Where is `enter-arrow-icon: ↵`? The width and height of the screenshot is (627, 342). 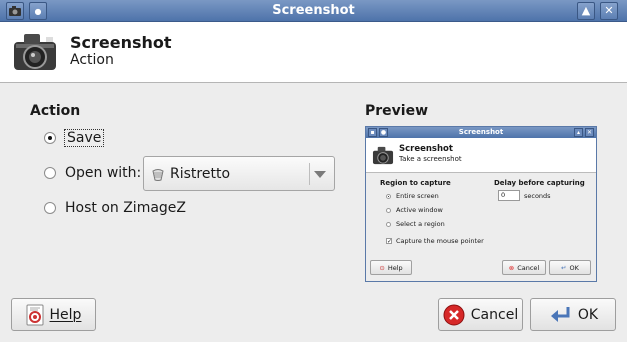 enter-arrow-icon: ↵ is located at coordinates (564, 267).